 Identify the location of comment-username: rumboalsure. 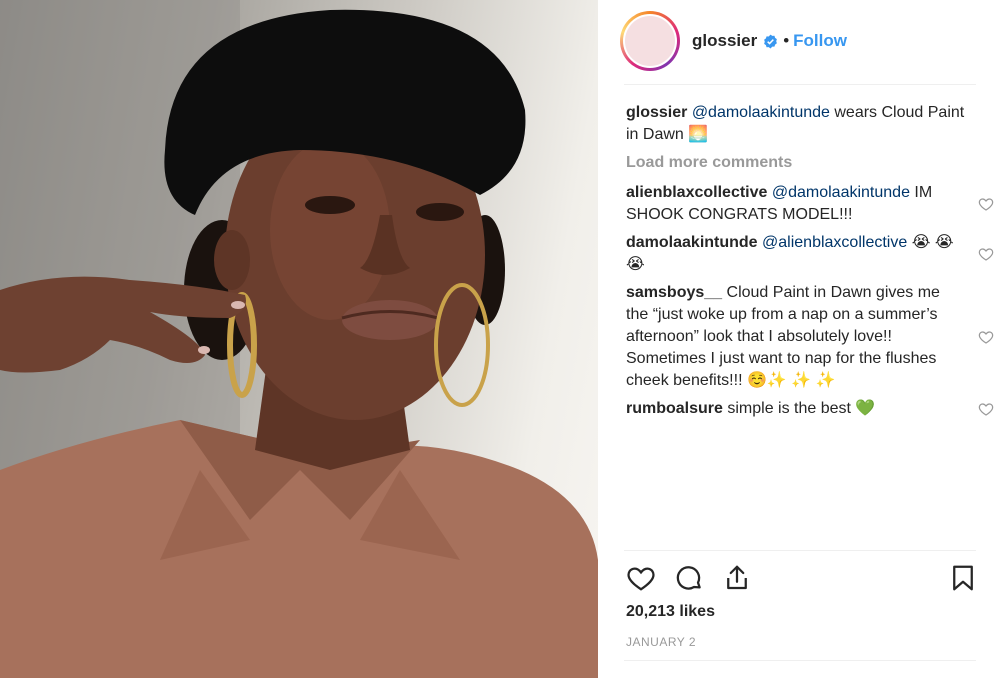
(674, 408).